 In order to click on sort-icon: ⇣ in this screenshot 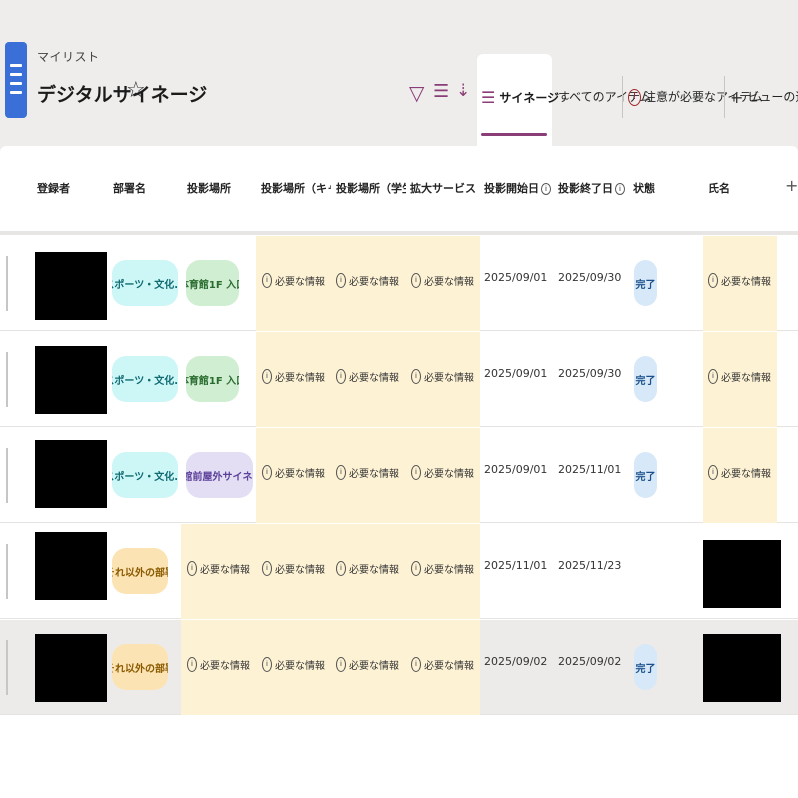, I will do `click(463, 91)`.